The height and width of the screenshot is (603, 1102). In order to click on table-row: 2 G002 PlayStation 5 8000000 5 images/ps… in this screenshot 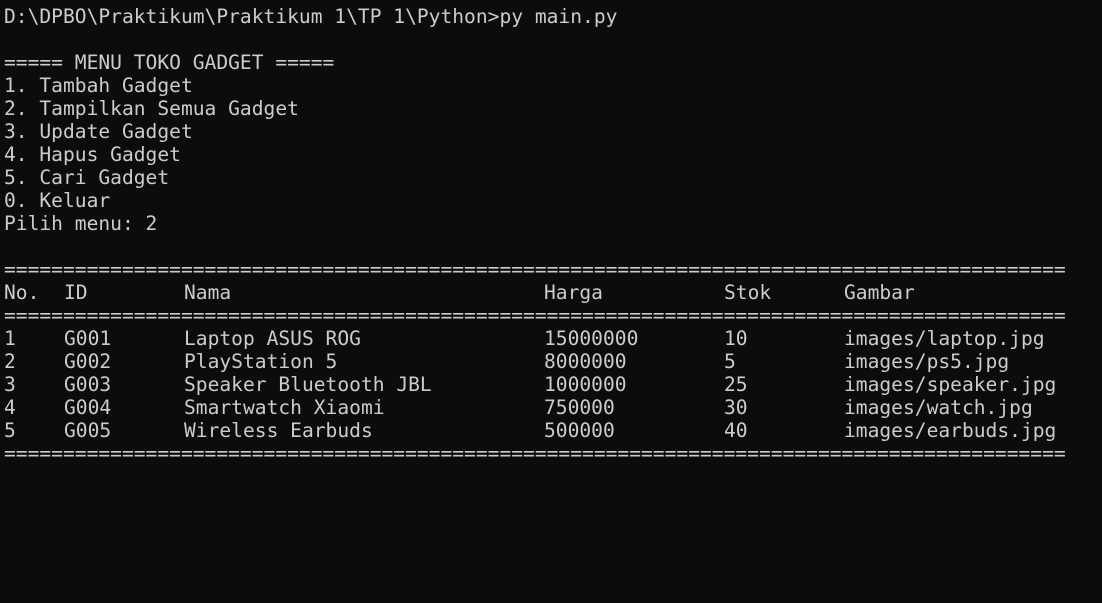, I will do `click(553, 361)`.